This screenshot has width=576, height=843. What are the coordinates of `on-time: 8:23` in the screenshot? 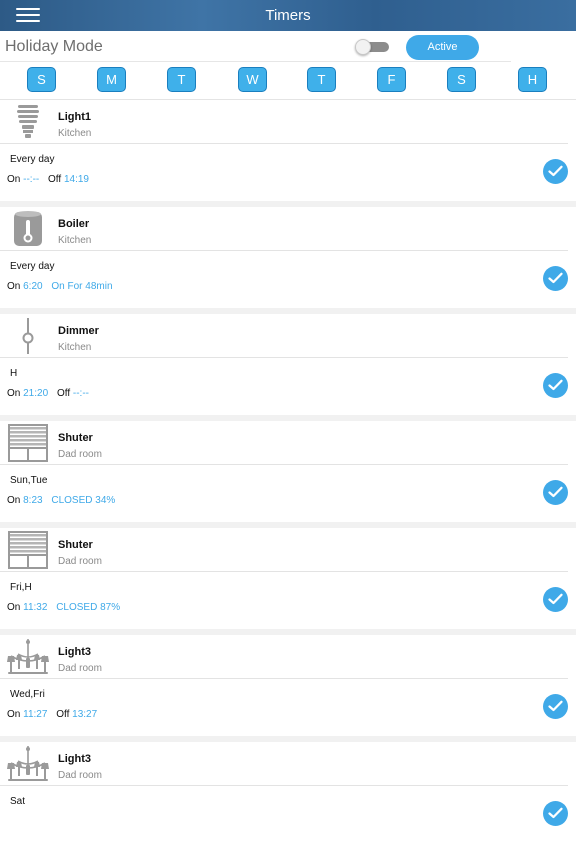 It's located at (33, 500).